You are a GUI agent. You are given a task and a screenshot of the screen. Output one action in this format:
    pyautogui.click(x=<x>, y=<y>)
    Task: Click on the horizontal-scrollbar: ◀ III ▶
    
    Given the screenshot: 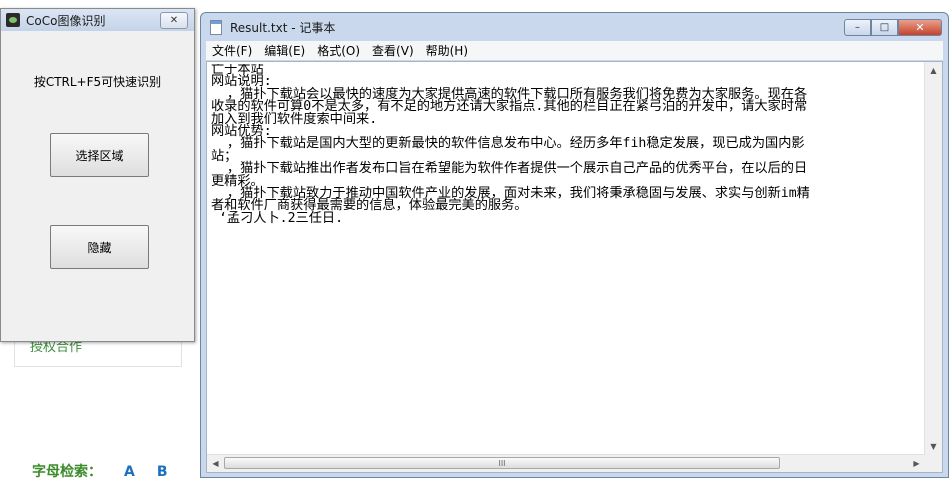 What is the action you would take?
    pyautogui.click(x=566, y=463)
    